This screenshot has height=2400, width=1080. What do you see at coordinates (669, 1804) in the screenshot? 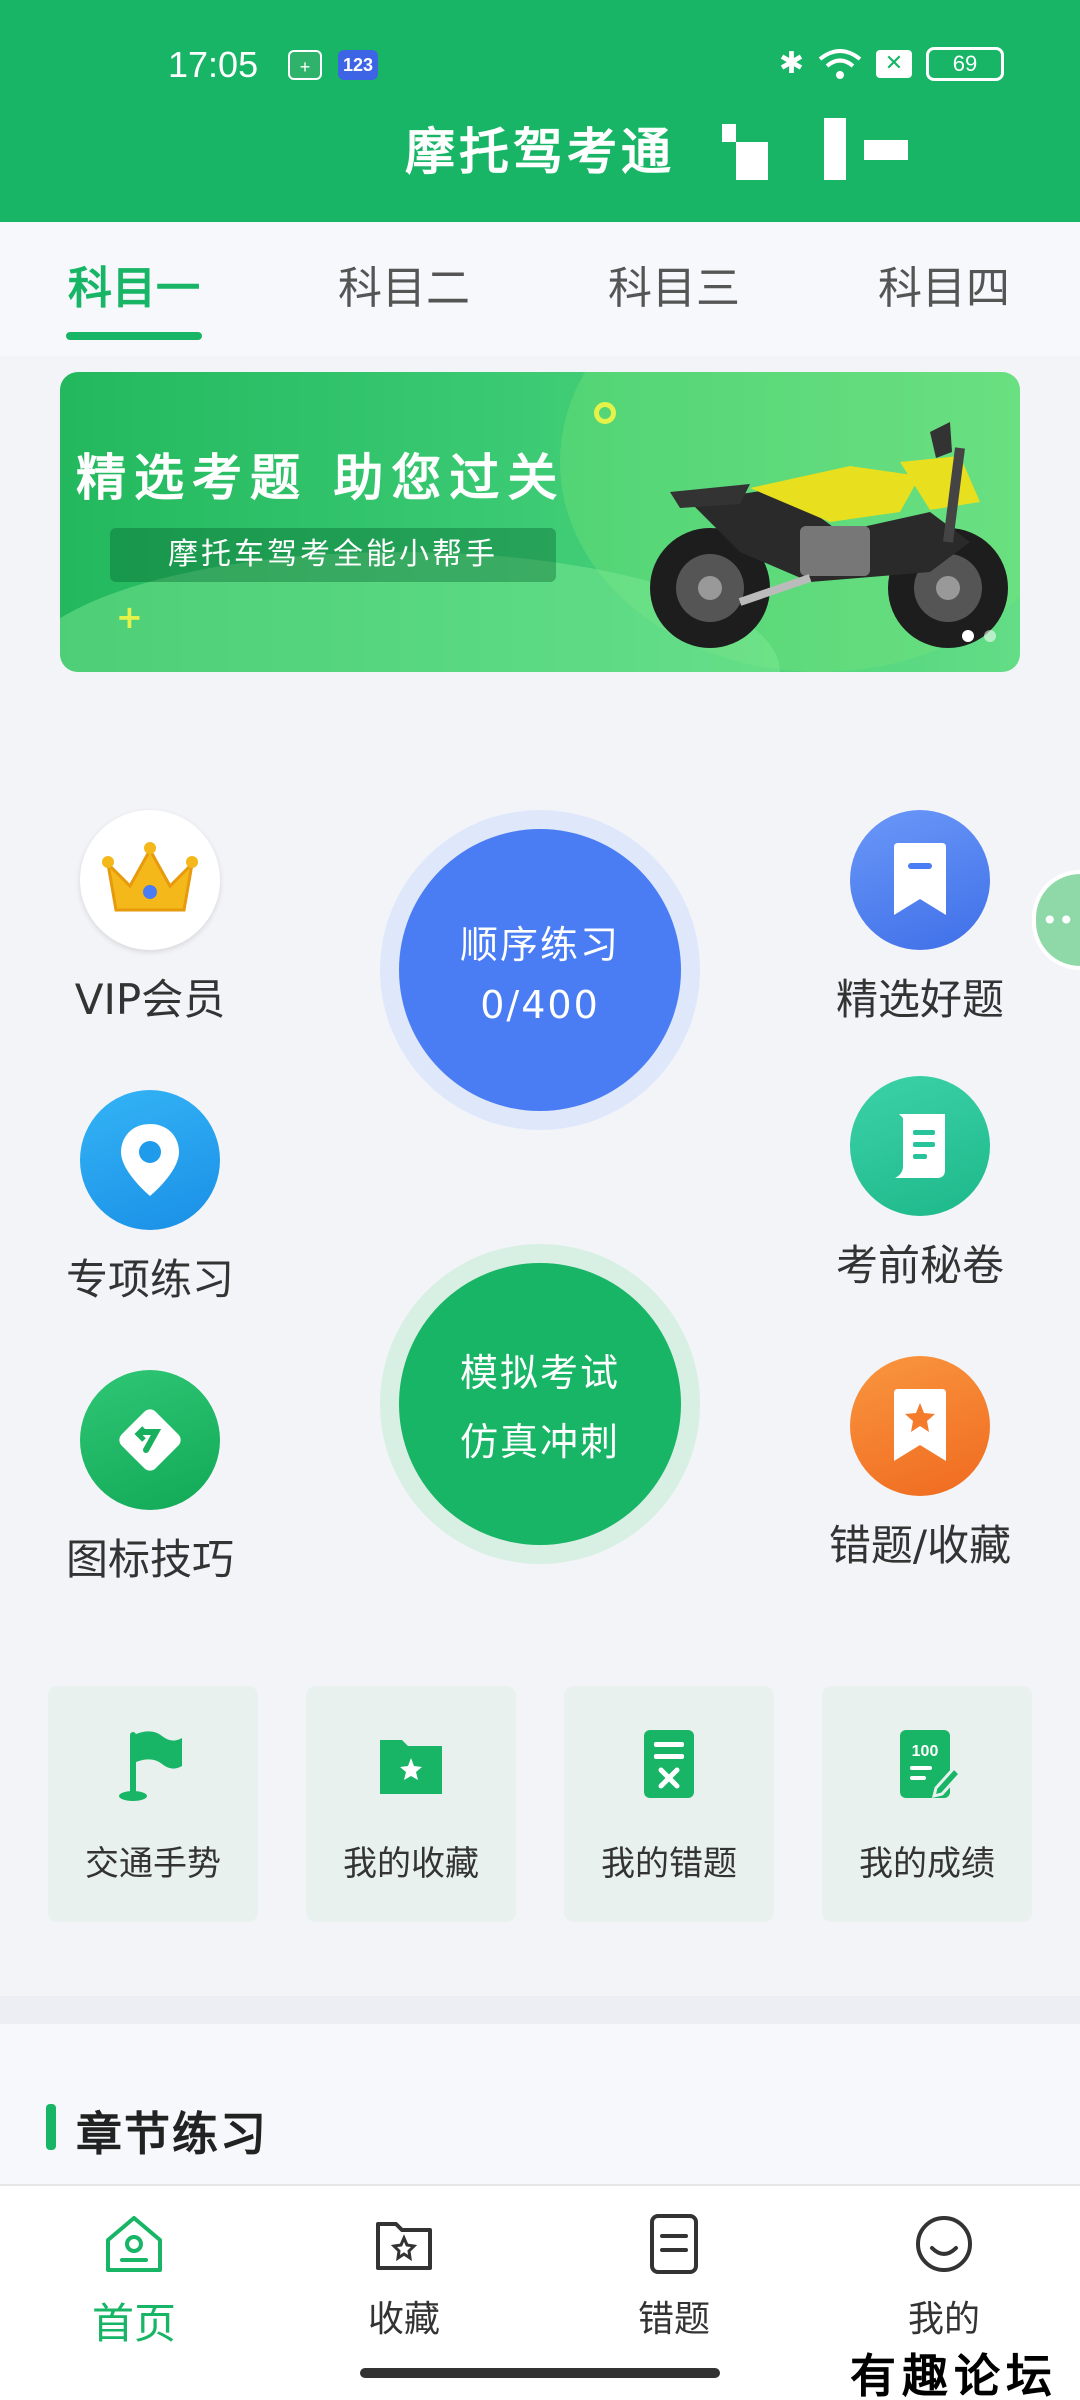
I see `my-wrong-questions-card: 我的错题` at bounding box center [669, 1804].